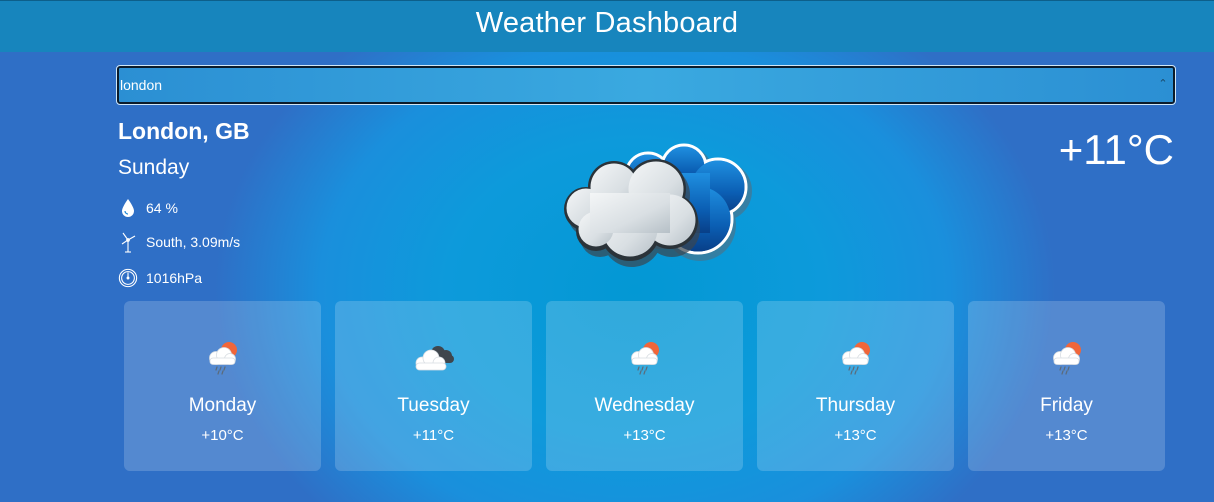  What do you see at coordinates (855, 405) in the screenshot?
I see `forecast-day: Thursday` at bounding box center [855, 405].